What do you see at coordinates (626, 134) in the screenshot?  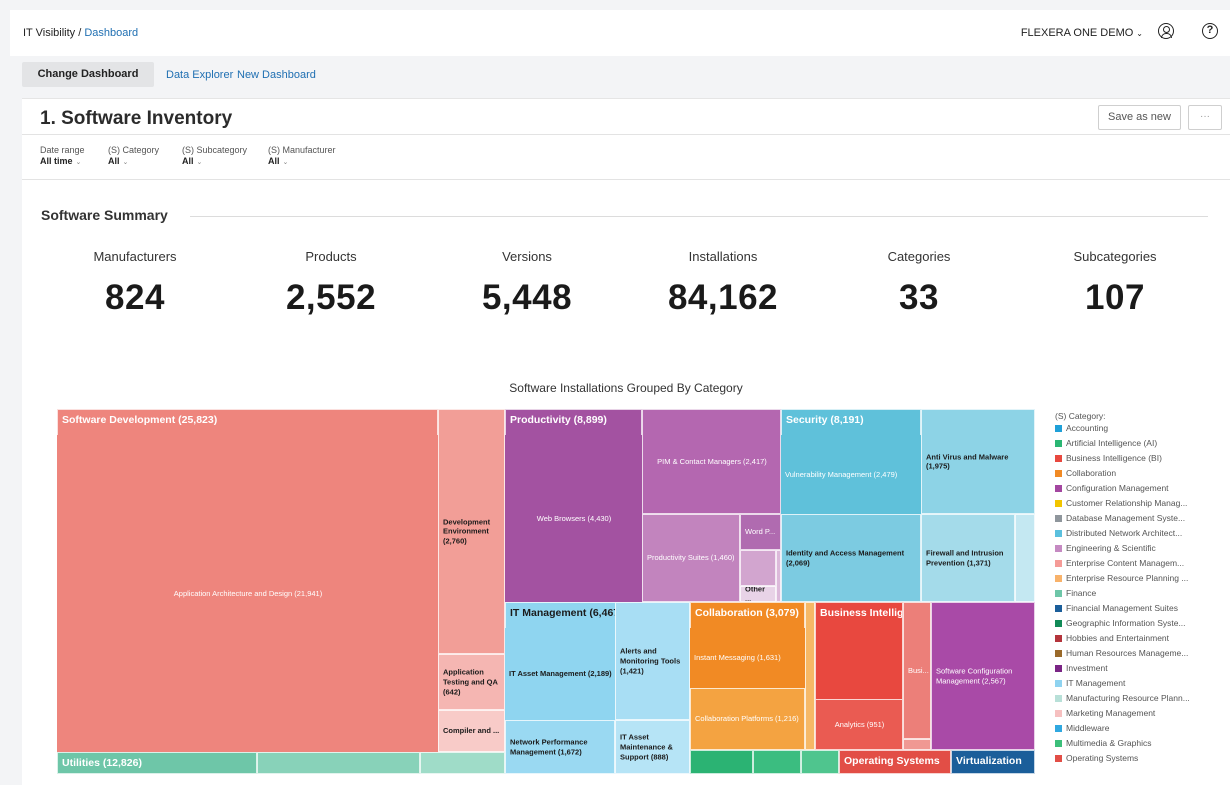 I see `divider` at bounding box center [626, 134].